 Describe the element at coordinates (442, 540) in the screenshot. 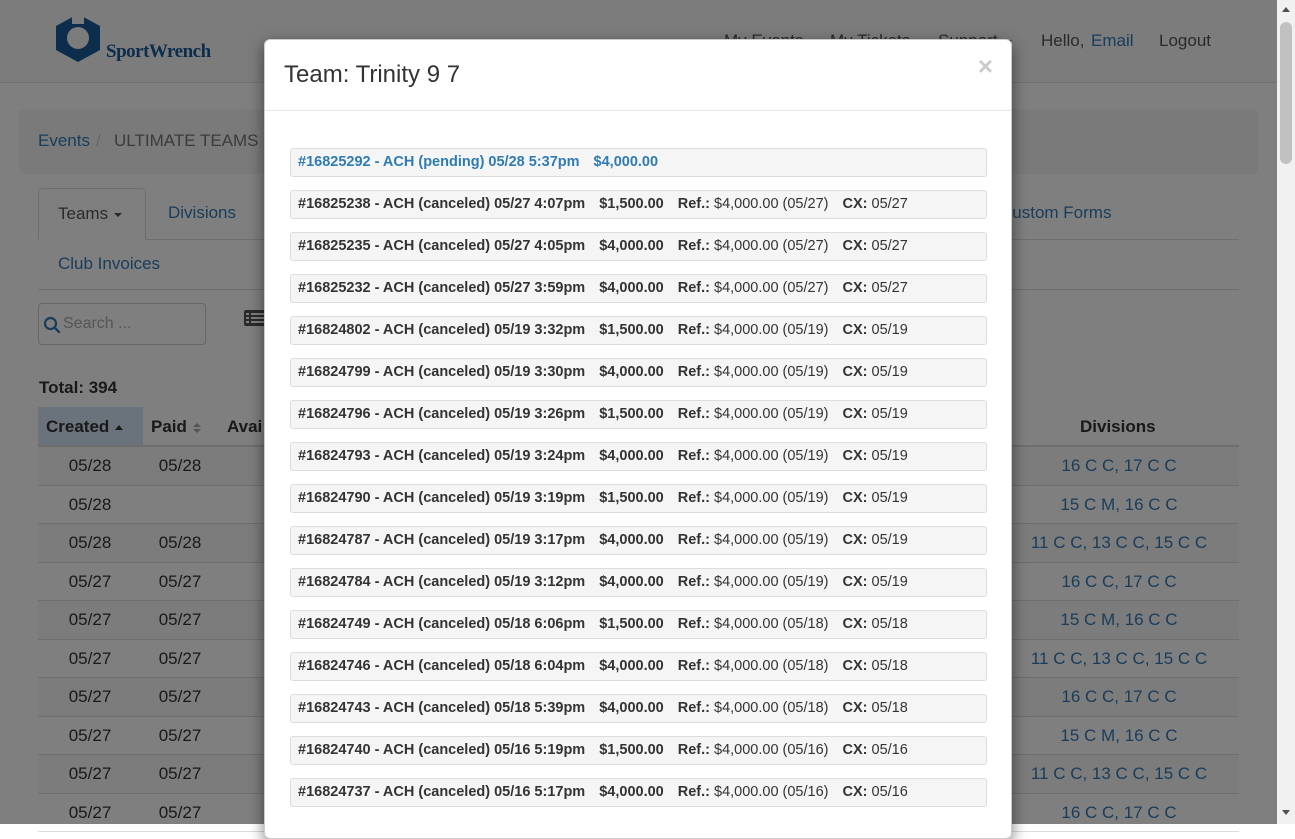

I see `payment-description: #16824787 - ACH (canceled) 05/19 3:17pm` at that location.